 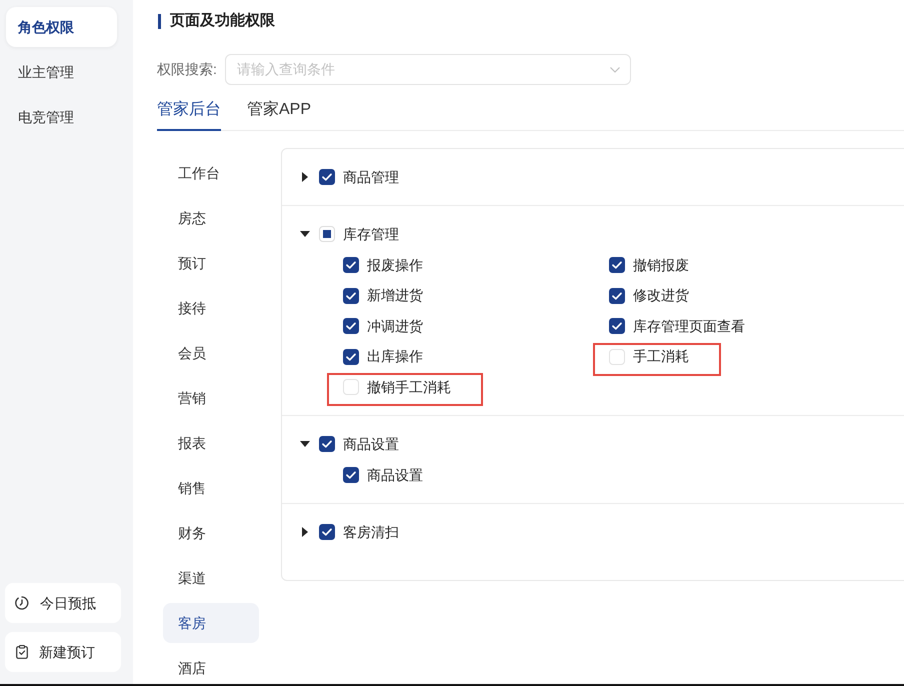 What do you see at coordinates (211, 666) in the screenshot?
I see `module-menu-item: 酒店` at bounding box center [211, 666].